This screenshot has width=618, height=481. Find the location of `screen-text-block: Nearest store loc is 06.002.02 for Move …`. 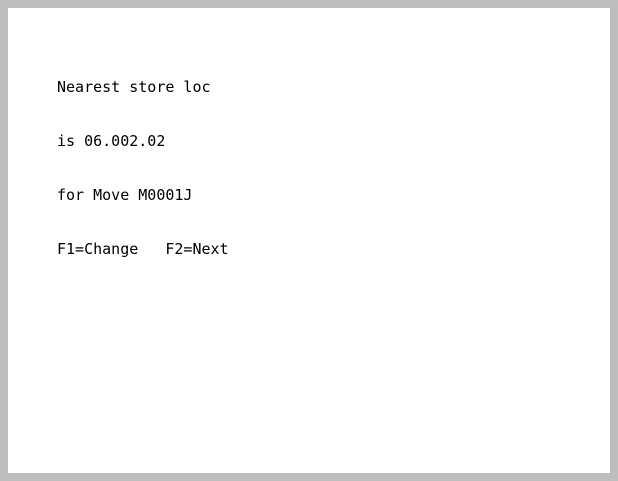

screen-text-block: Nearest store loc is 06.002.02 for Move … is located at coordinates (143, 168).